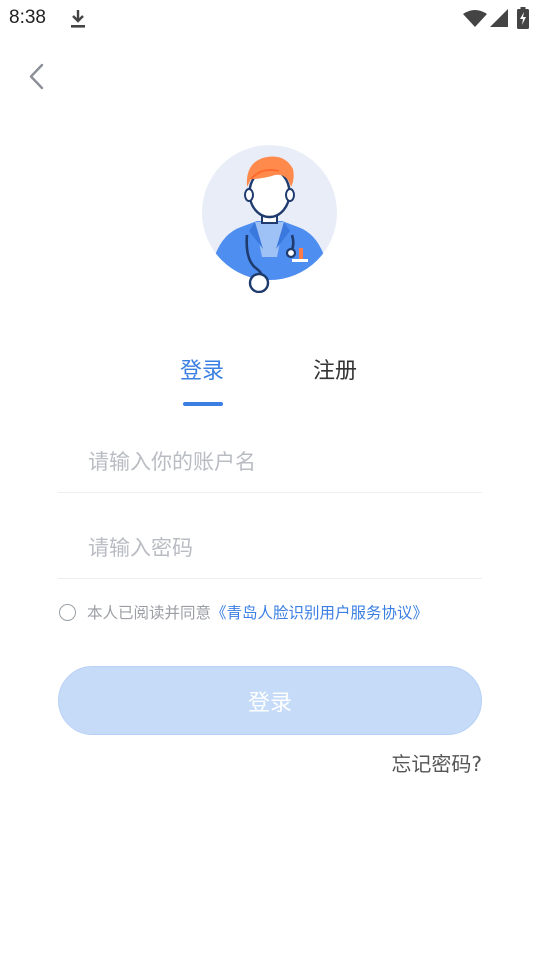 This screenshot has height=960, width=540. I want to click on avatar, so click(269, 219).